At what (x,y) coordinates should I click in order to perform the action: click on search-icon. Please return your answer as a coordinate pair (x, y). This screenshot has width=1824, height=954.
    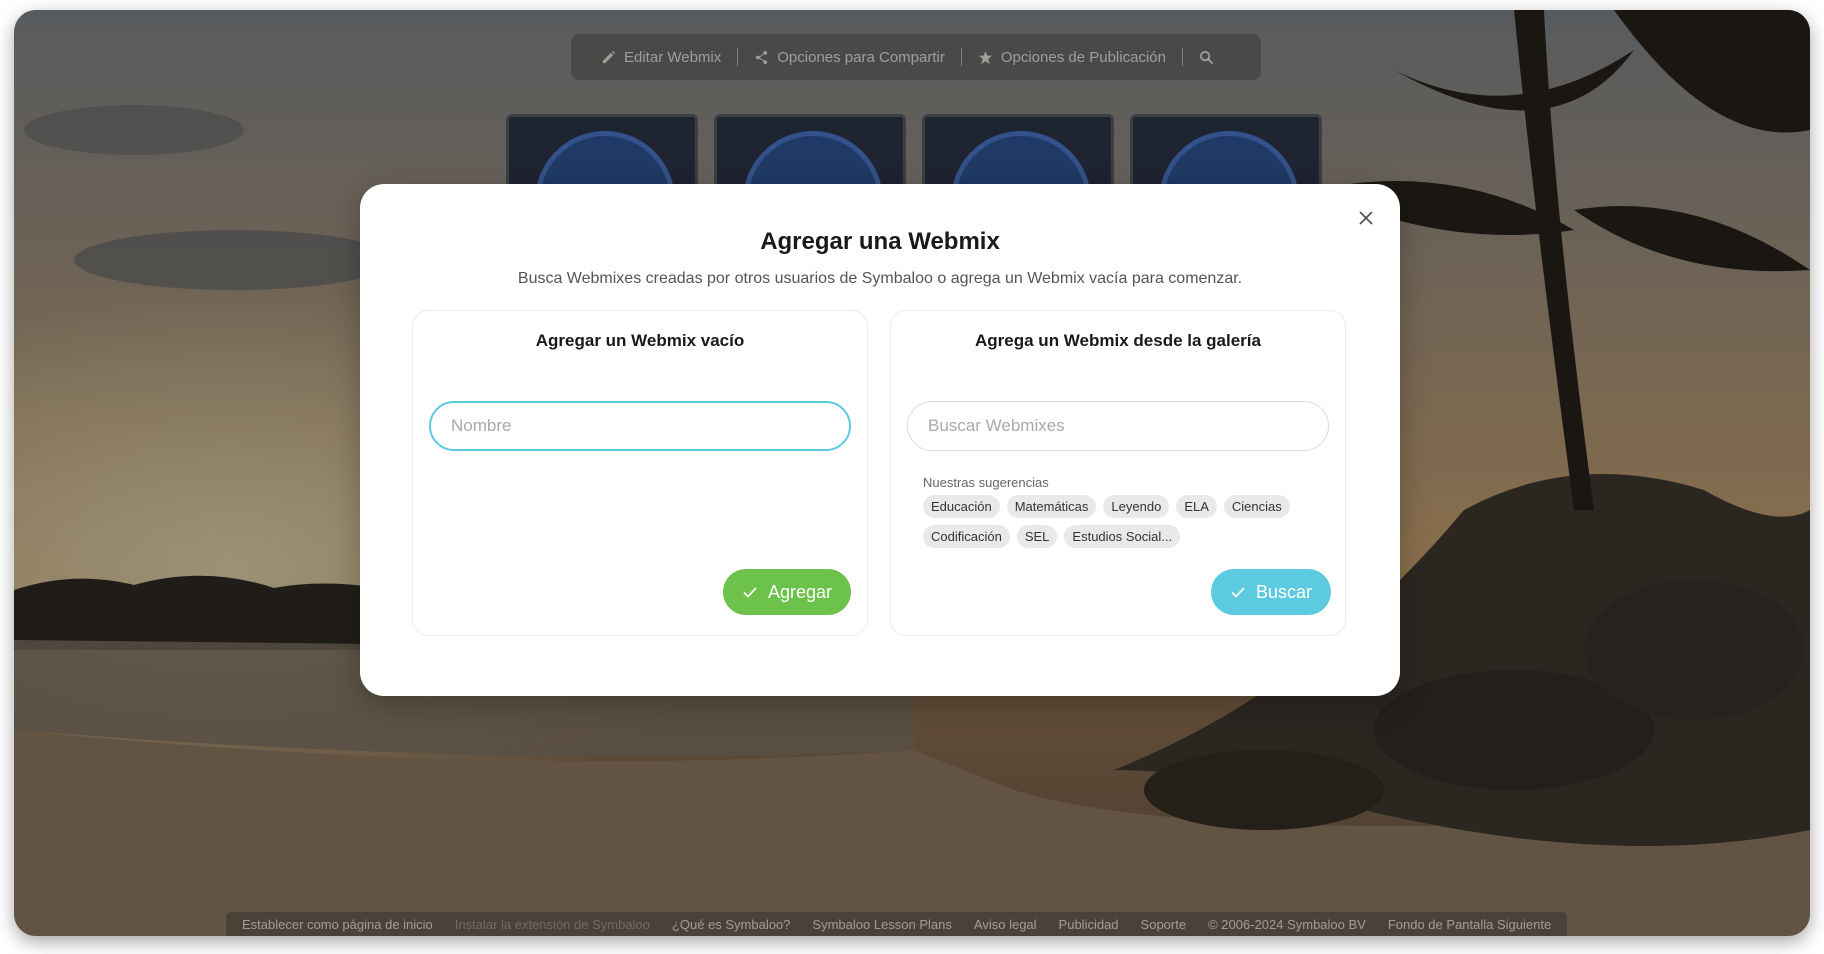
    Looking at the image, I should click on (1206, 57).